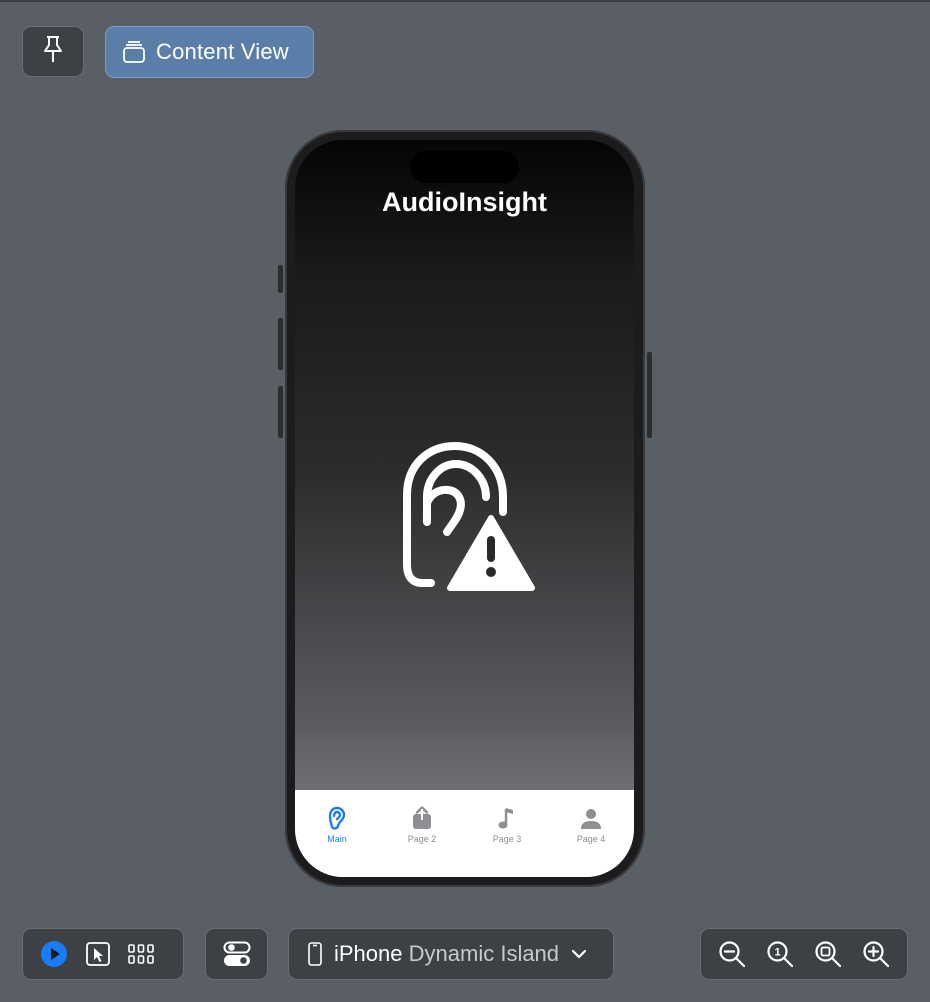 This screenshot has height=1002, width=930. I want to click on content-view-label: Content View, so click(222, 51).